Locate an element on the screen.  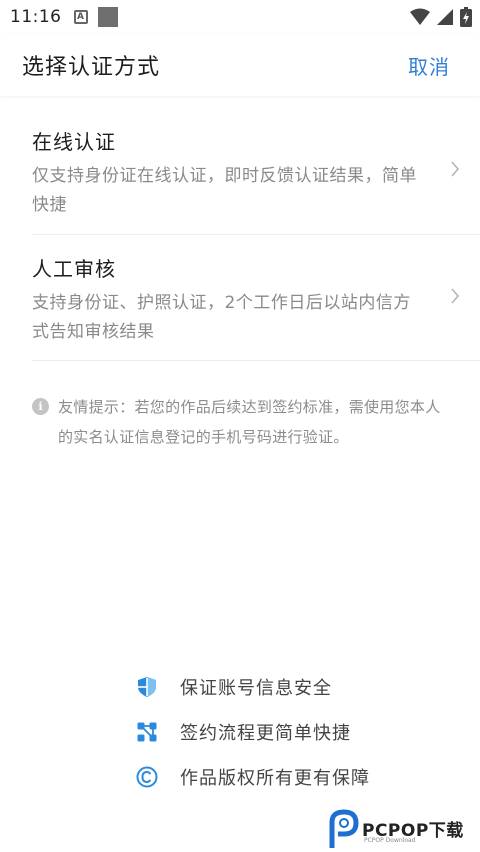
watermark: PCPOP下载 PCPOP Download is located at coordinates (403, 829).